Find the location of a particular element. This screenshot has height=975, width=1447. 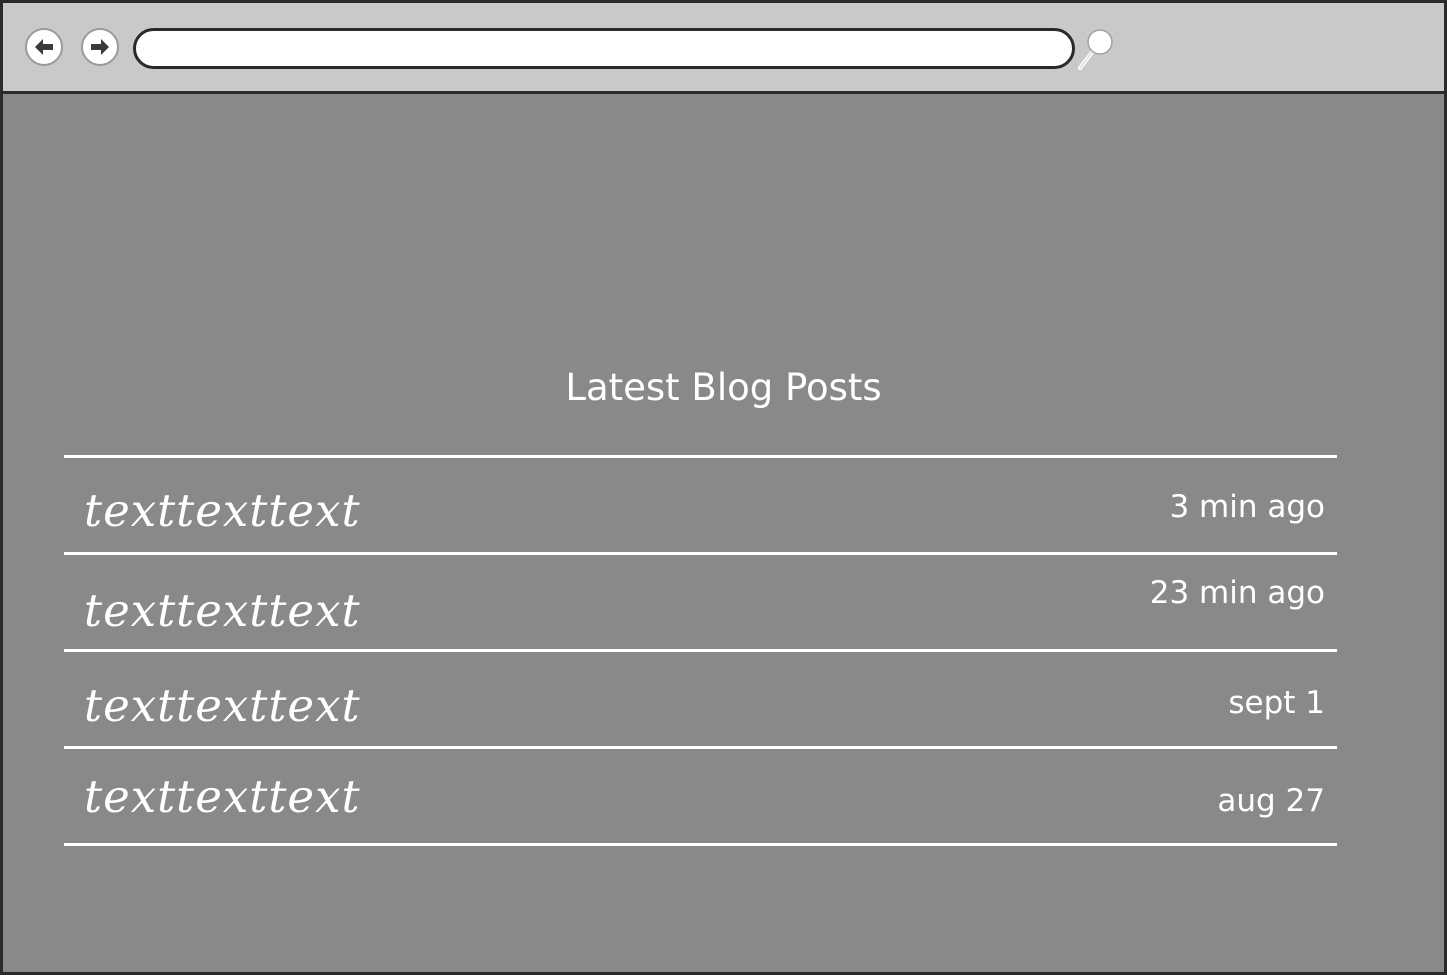

arrow-right-icon is located at coordinates (100, 47).